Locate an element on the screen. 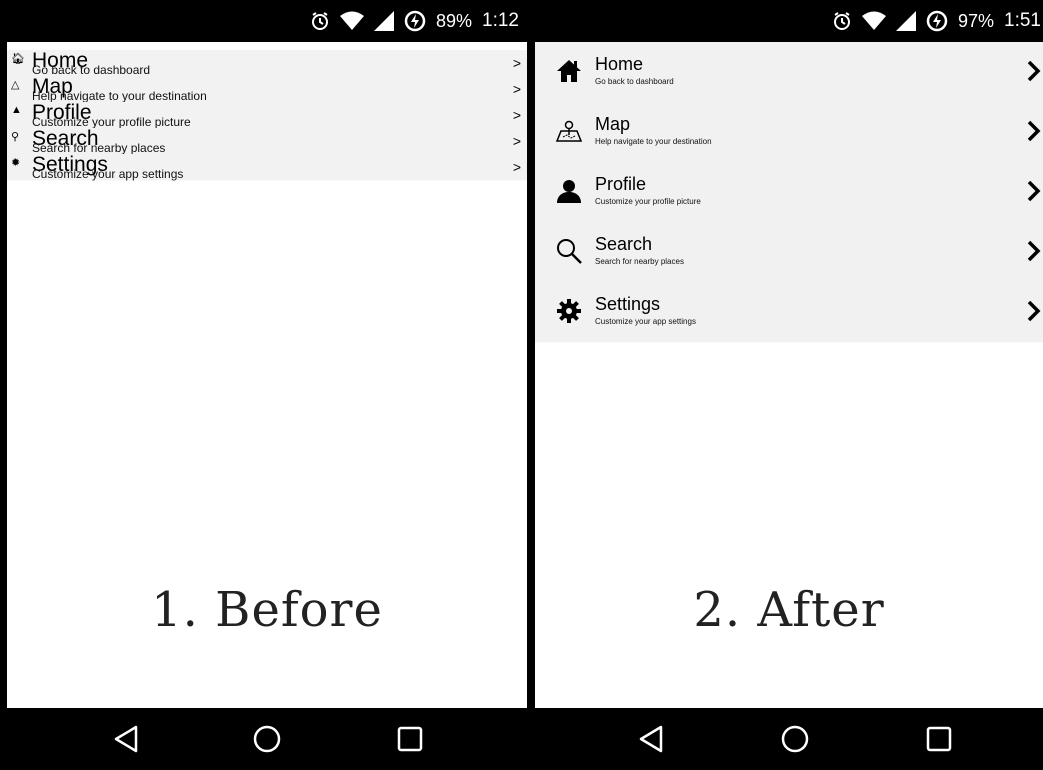 The image size is (1043, 770). gear-icon: ✹ is located at coordinates (16, 163).